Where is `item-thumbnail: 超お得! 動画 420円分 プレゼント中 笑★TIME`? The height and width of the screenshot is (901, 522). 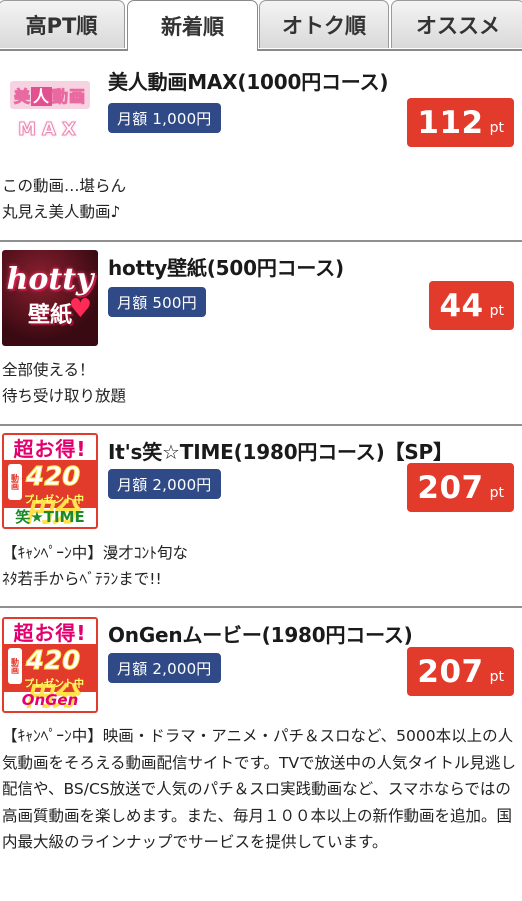 item-thumbnail: 超お得! 動画 420円分 プレゼント中 笑★TIME is located at coordinates (50, 481).